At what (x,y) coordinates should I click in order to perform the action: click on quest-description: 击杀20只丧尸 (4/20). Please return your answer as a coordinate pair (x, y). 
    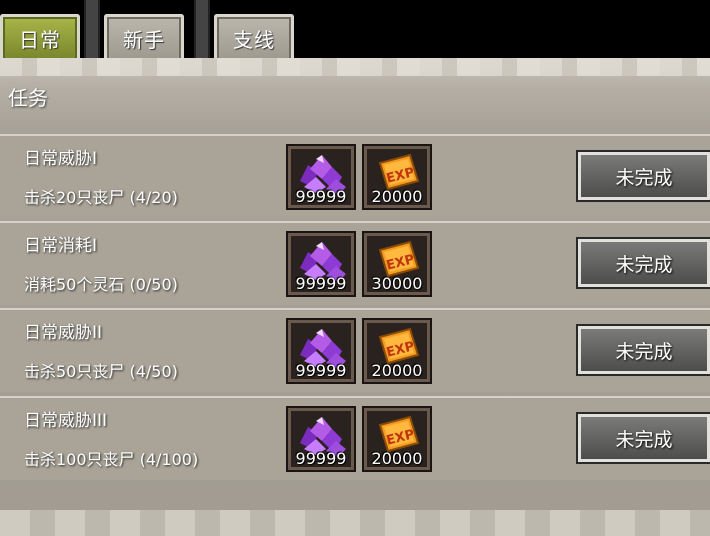
    Looking at the image, I should click on (101, 197).